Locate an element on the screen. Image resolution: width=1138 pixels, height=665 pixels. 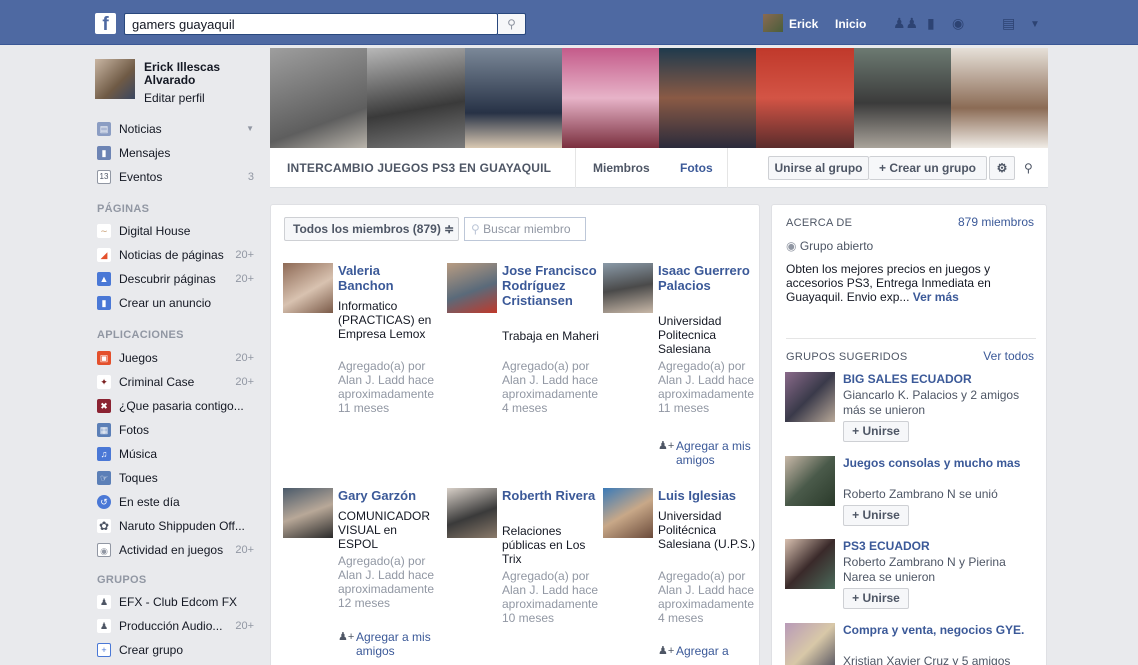
member-name-link: Gary Garzón is located at coordinates (388, 495).